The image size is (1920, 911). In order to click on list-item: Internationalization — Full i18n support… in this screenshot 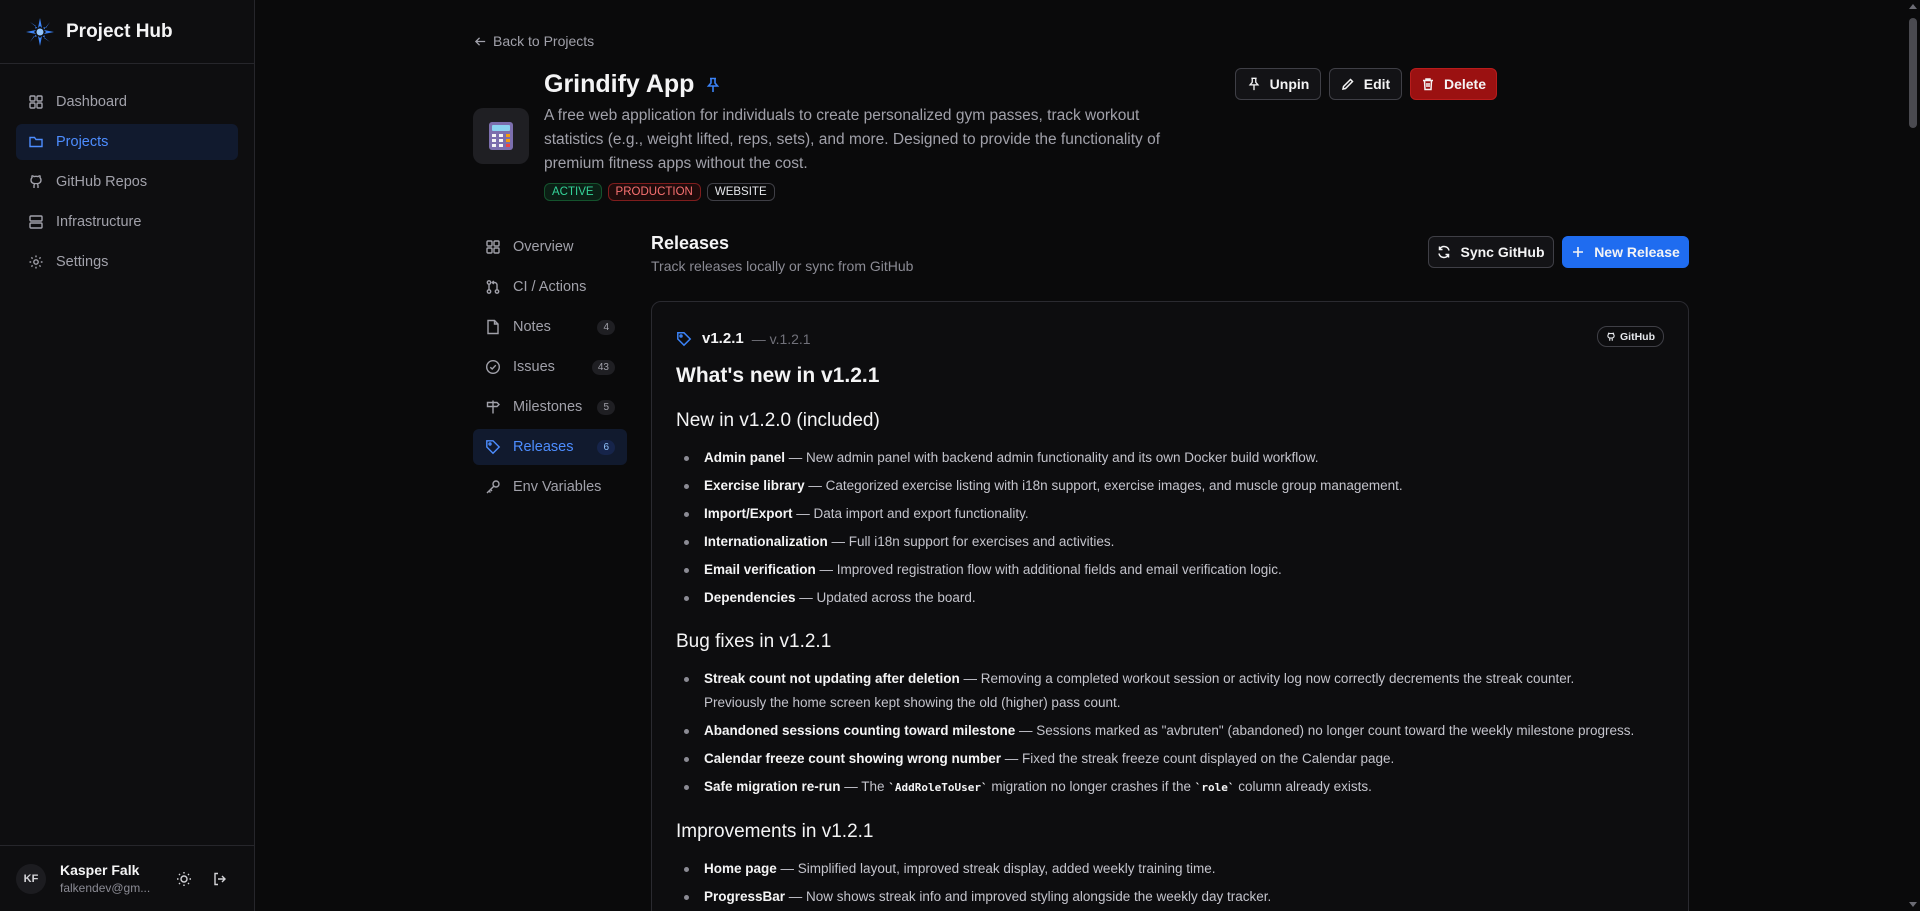, I will do `click(1171, 542)`.